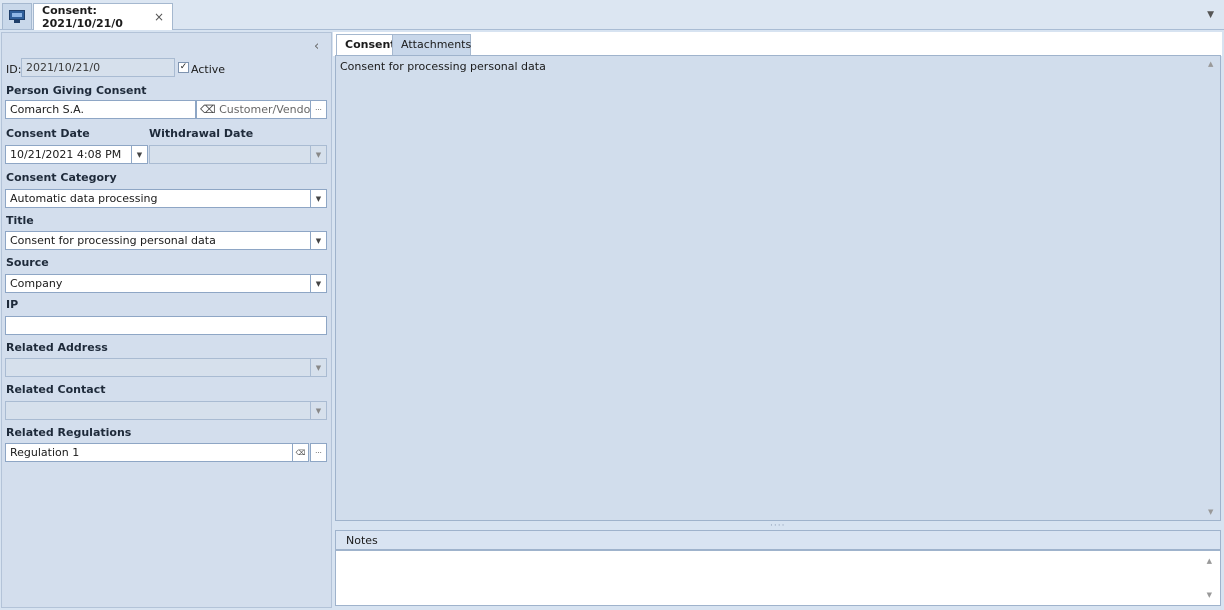 The width and height of the screenshot is (1224, 610). Describe the element at coordinates (778, 578) in the screenshot. I see `notes-input: ▲ ▼` at that location.